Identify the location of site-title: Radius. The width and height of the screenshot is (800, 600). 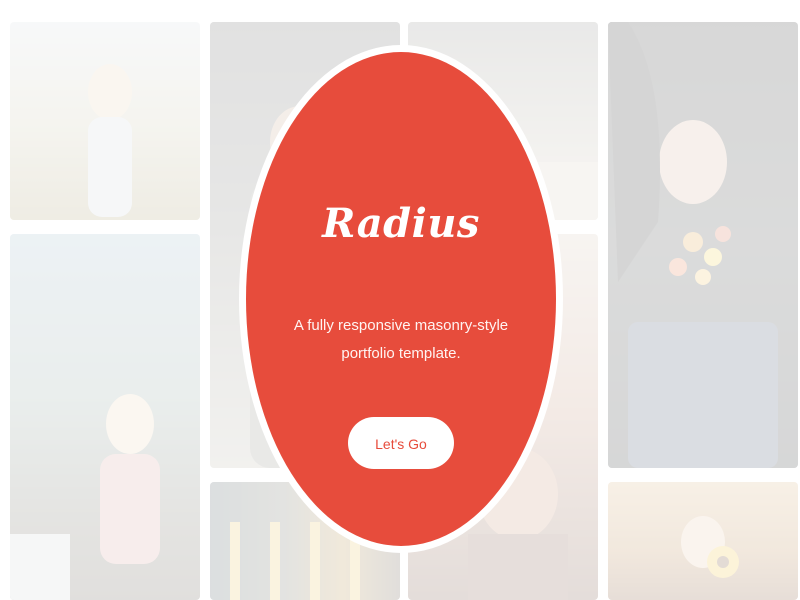
(401, 223).